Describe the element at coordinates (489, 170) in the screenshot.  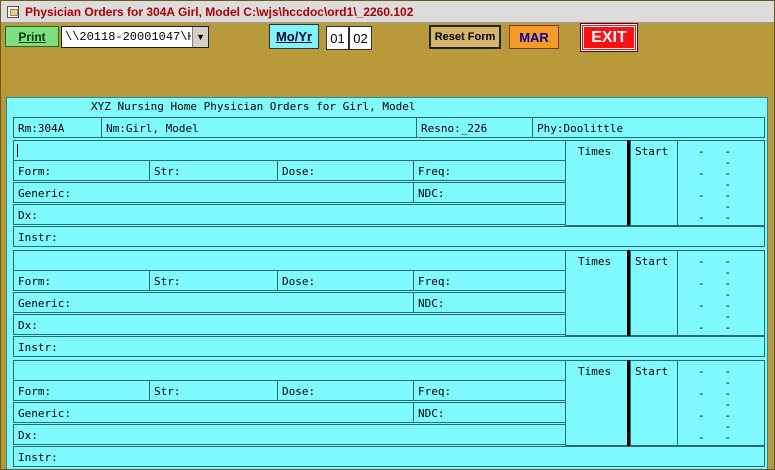
I see `order-1-frequency-field: Freq:` at that location.